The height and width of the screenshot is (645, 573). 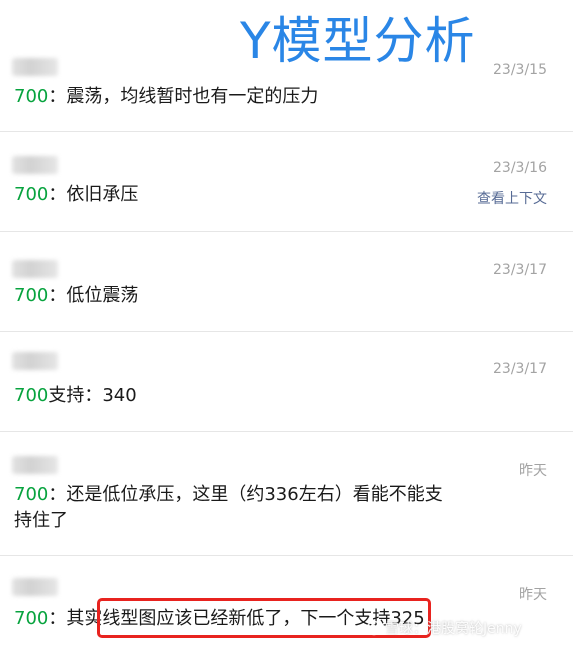 What do you see at coordinates (520, 168) in the screenshot?
I see `comment-date: 23/3/16` at bounding box center [520, 168].